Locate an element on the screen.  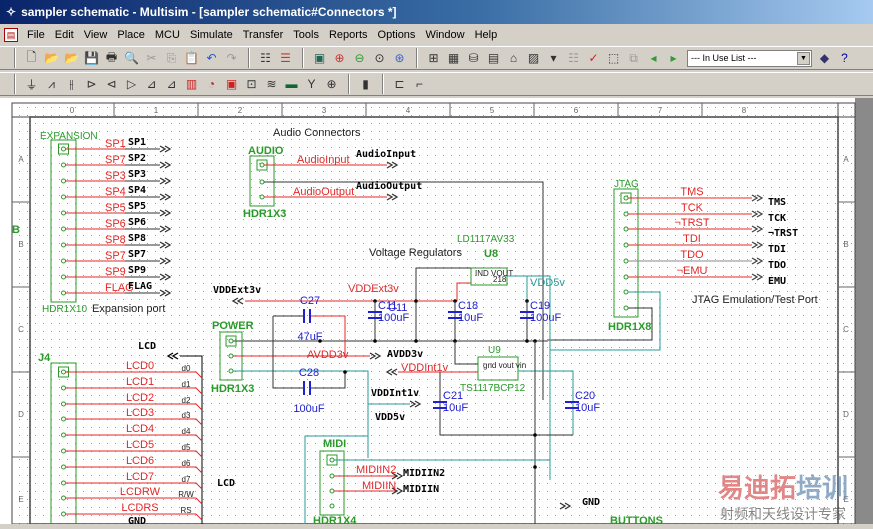
source-icon: ⏚ is located at coordinates (31, 84).